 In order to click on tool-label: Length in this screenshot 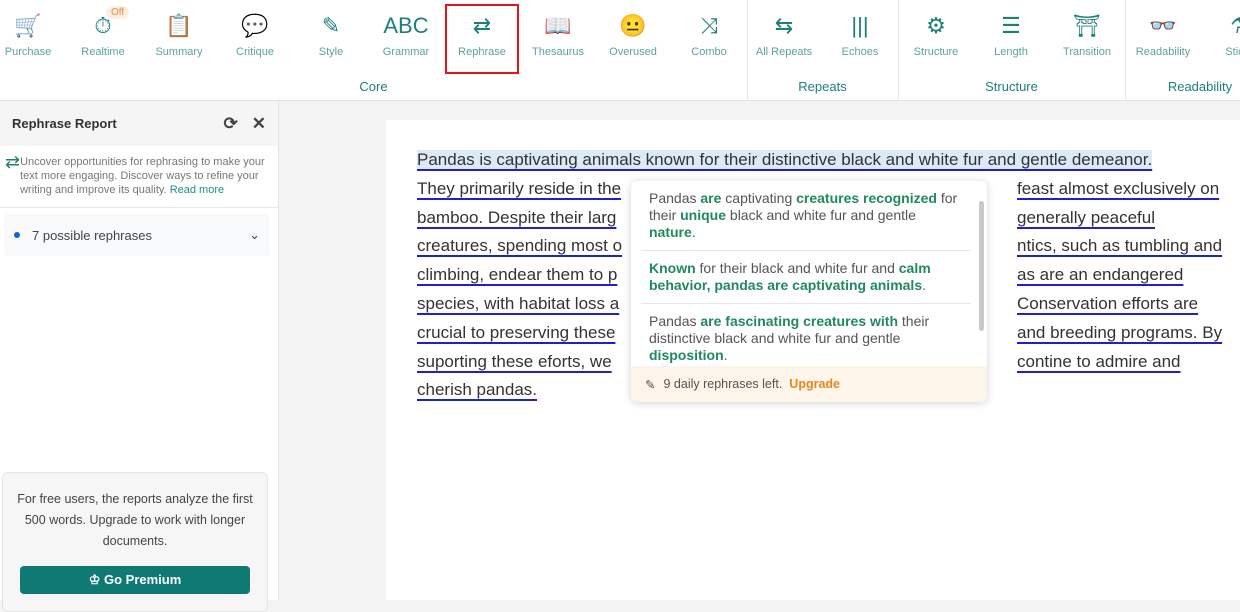, I will do `click(1011, 52)`.